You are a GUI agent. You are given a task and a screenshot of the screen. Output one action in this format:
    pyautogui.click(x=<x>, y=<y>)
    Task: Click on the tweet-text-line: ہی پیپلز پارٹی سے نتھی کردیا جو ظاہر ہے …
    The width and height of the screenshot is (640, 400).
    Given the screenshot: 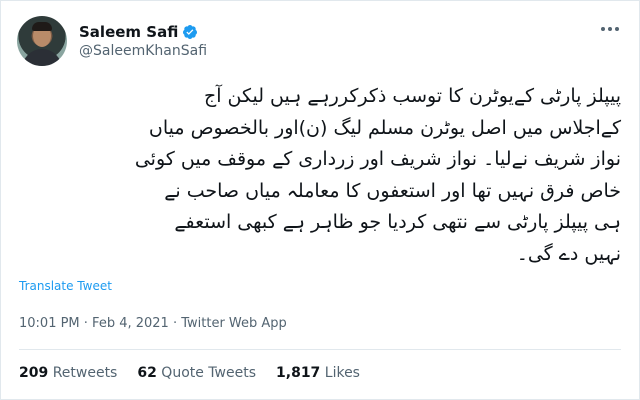 What is the action you would take?
    pyautogui.click(x=397, y=222)
    